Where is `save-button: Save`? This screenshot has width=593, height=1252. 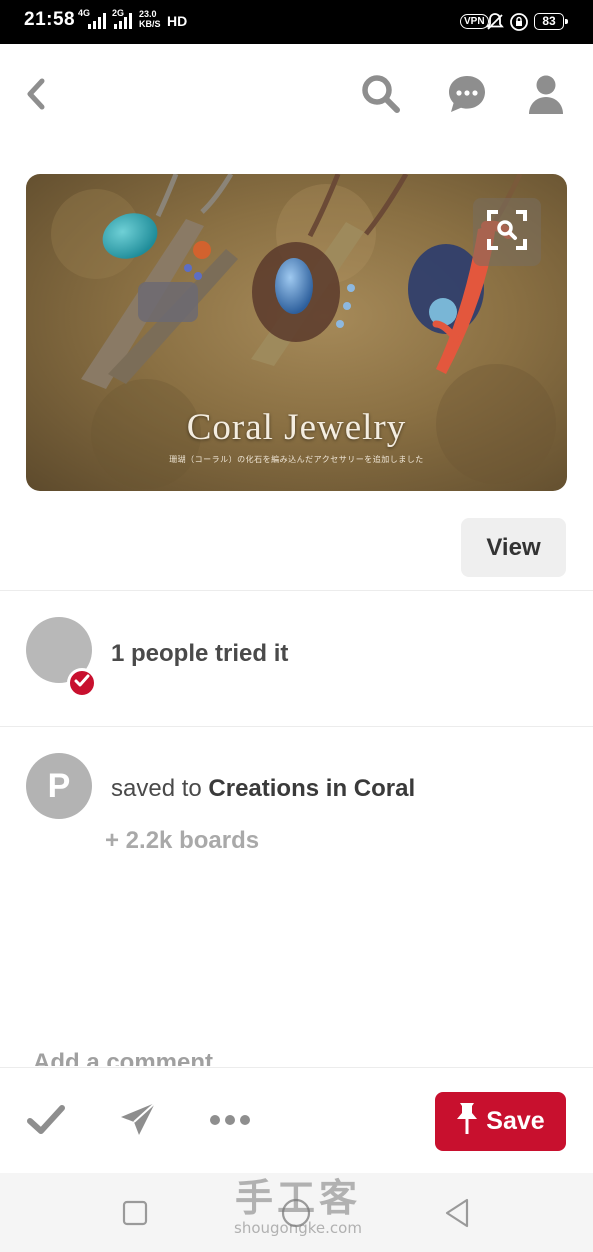 save-button: Save is located at coordinates (500, 1121).